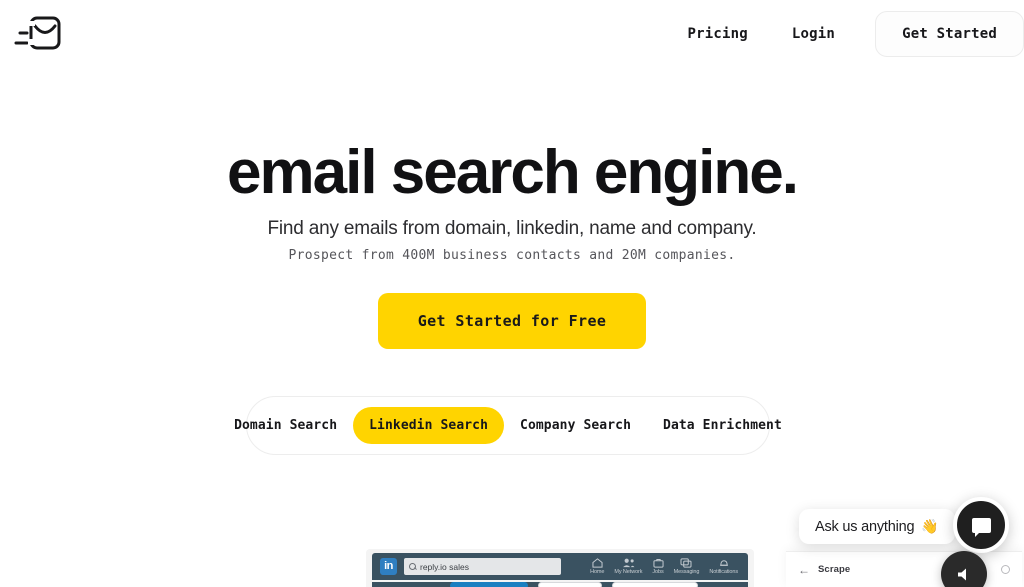 Image resolution: width=1024 pixels, height=587 pixels. What do you see at coordinates (512, 34) in the screenshot?
I see `site-header: Pricing Login Get Started` at bounding box center [512, 34].